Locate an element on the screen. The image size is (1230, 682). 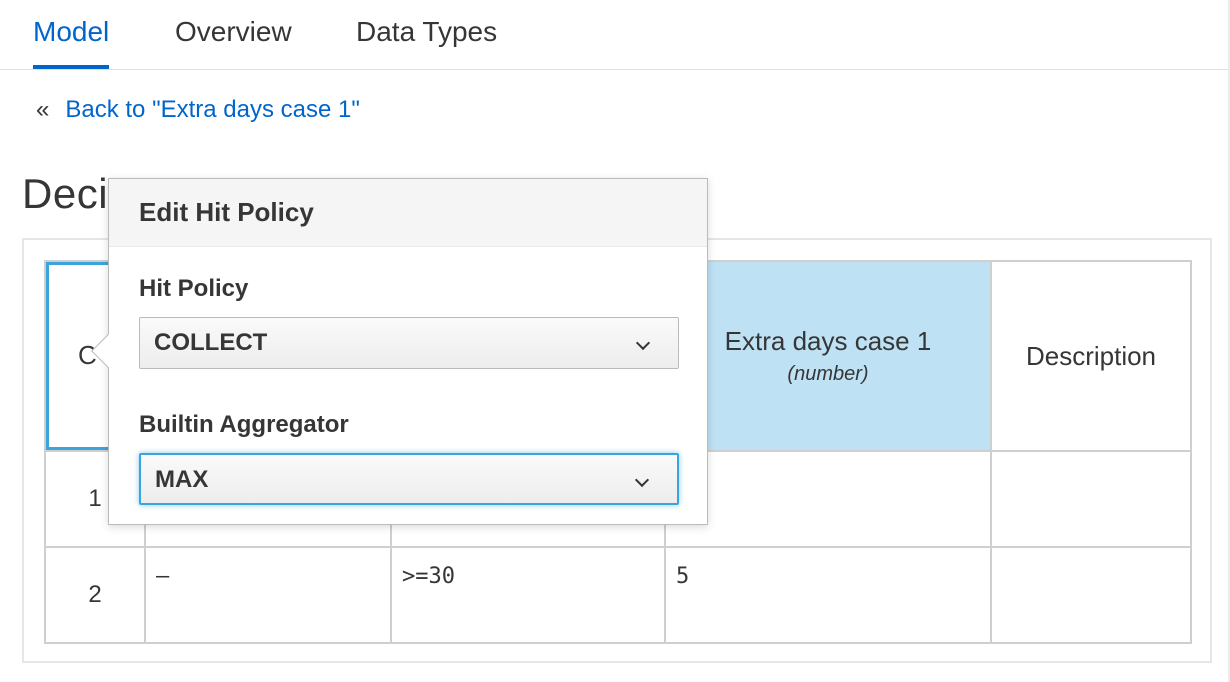
hit-policy-abbrev: C is located at coordinates (87, 355).